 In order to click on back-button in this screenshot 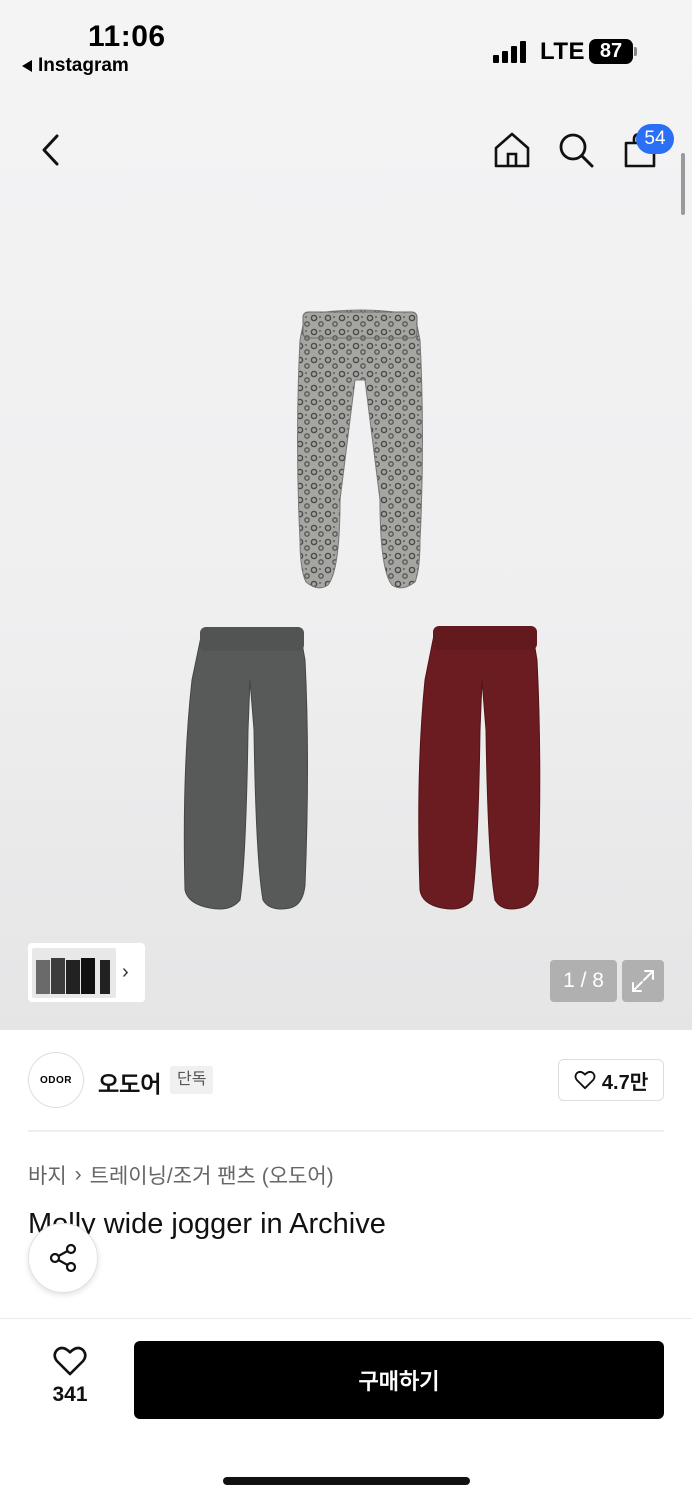, I will do `click(50, 150)`.